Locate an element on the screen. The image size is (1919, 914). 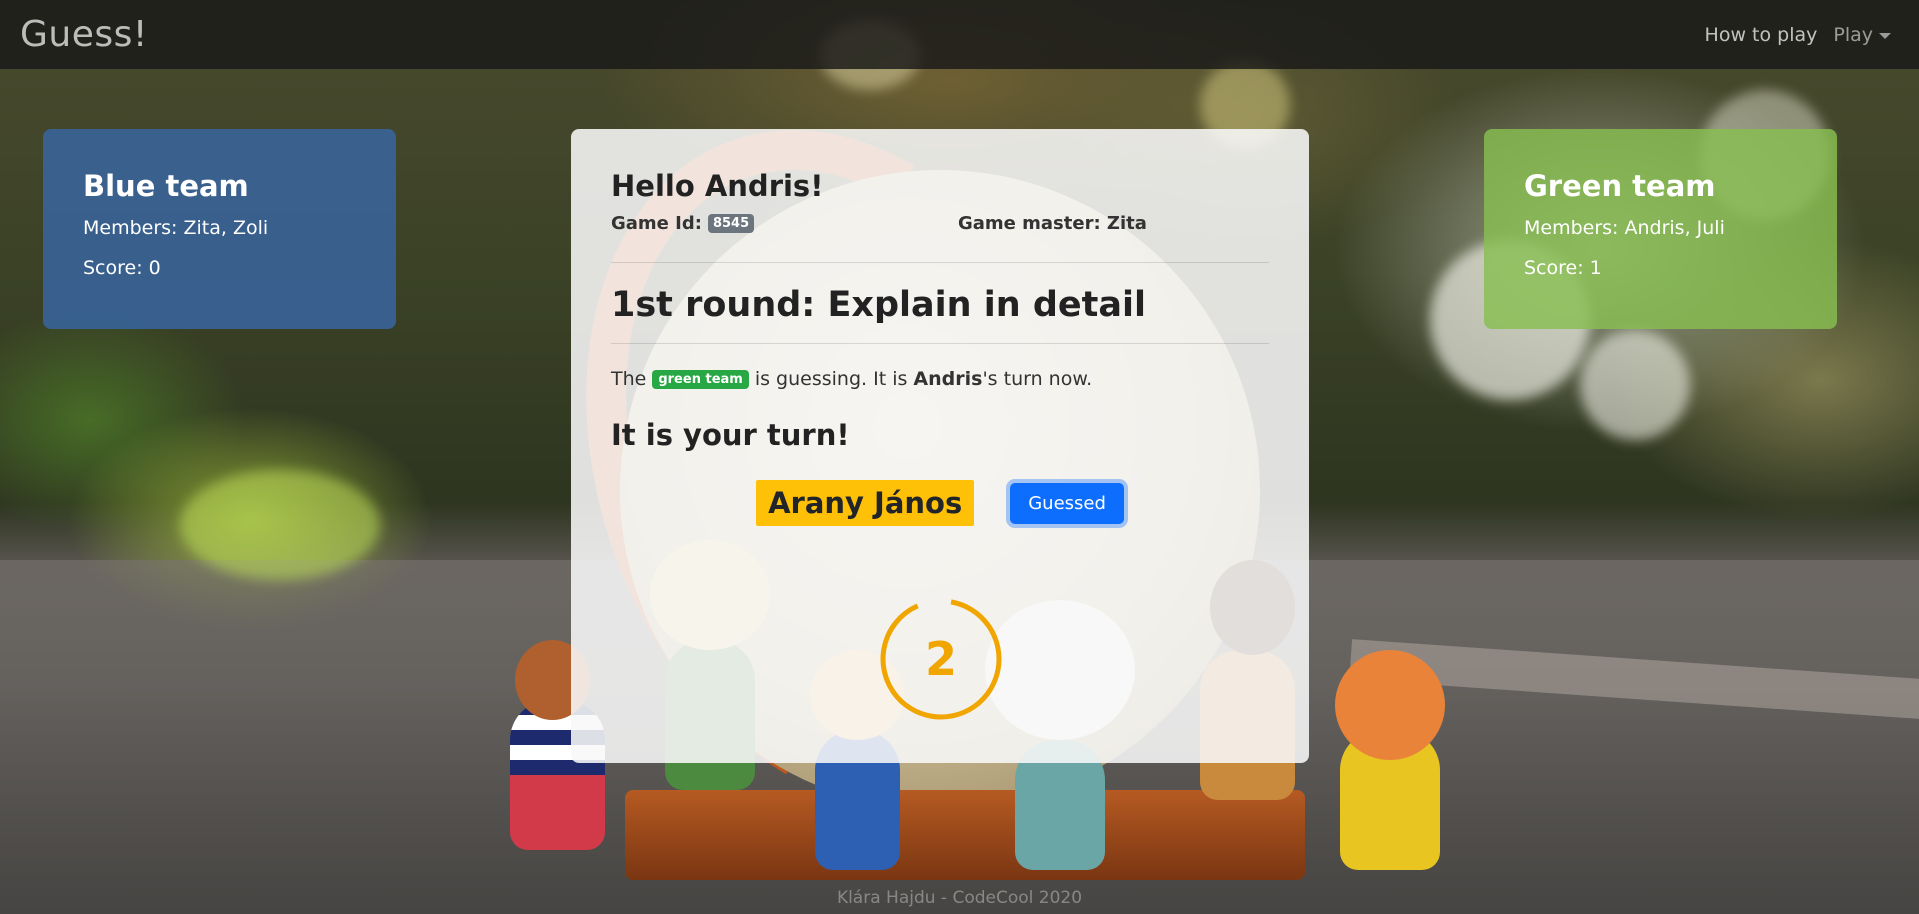
round-title: 1st round: Explain in detail is located at coordinates (878, 305).